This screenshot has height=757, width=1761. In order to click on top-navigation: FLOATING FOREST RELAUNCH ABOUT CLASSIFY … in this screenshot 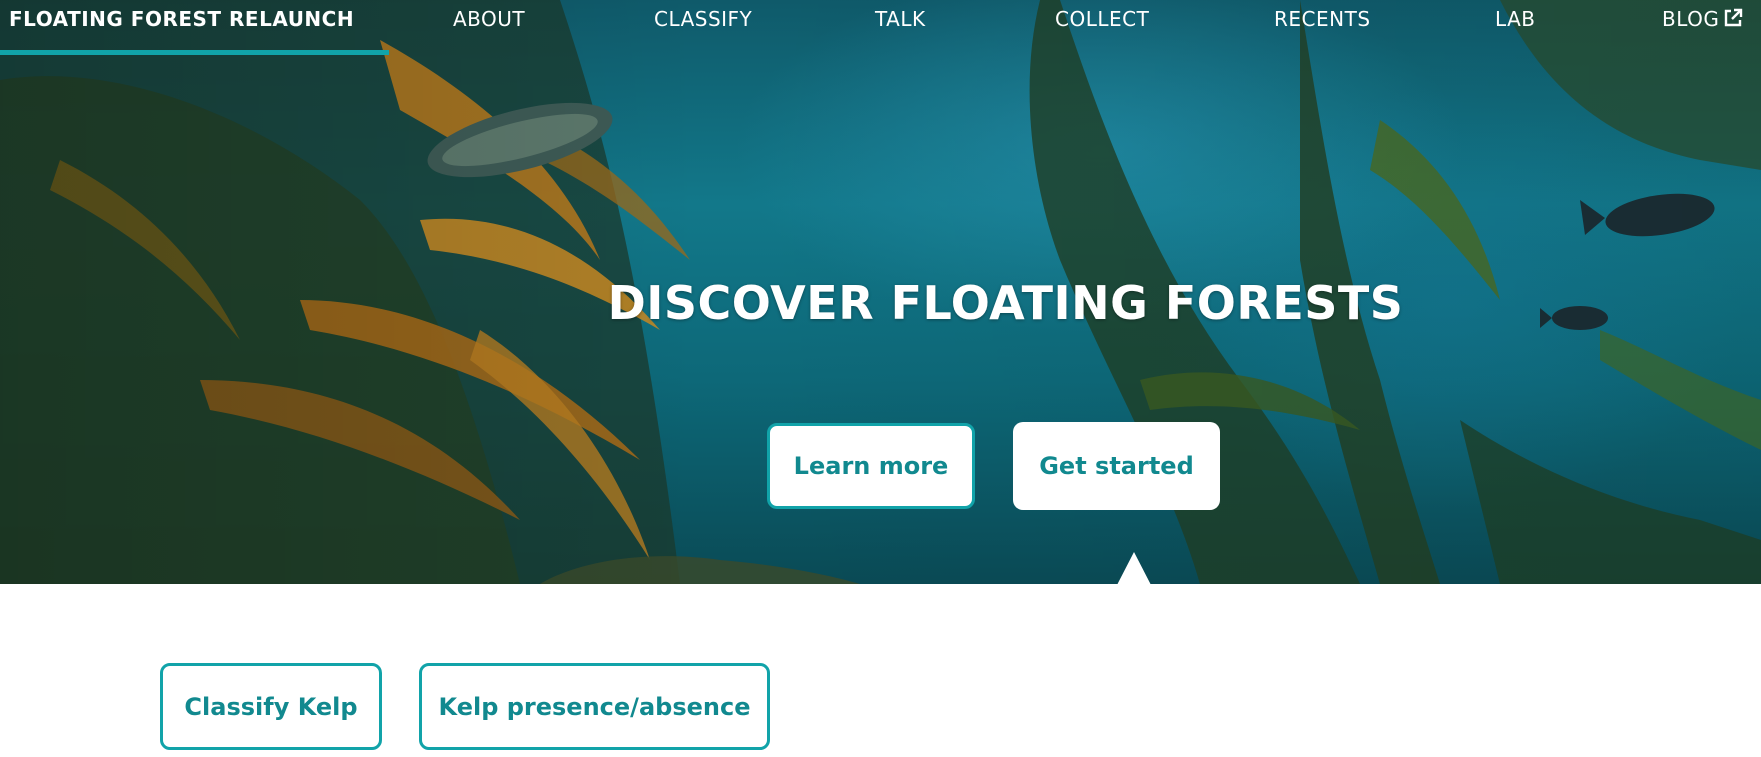, I will do `click(880, 27)`.